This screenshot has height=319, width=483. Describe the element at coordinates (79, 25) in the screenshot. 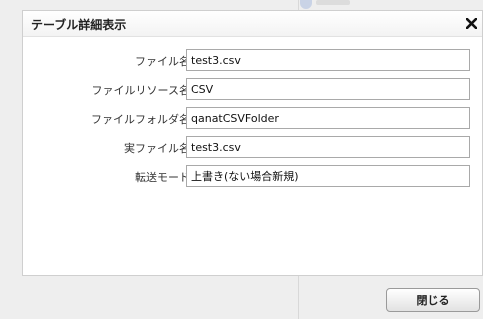

I see `dialog-title: テーブル詳細表示` at that location.